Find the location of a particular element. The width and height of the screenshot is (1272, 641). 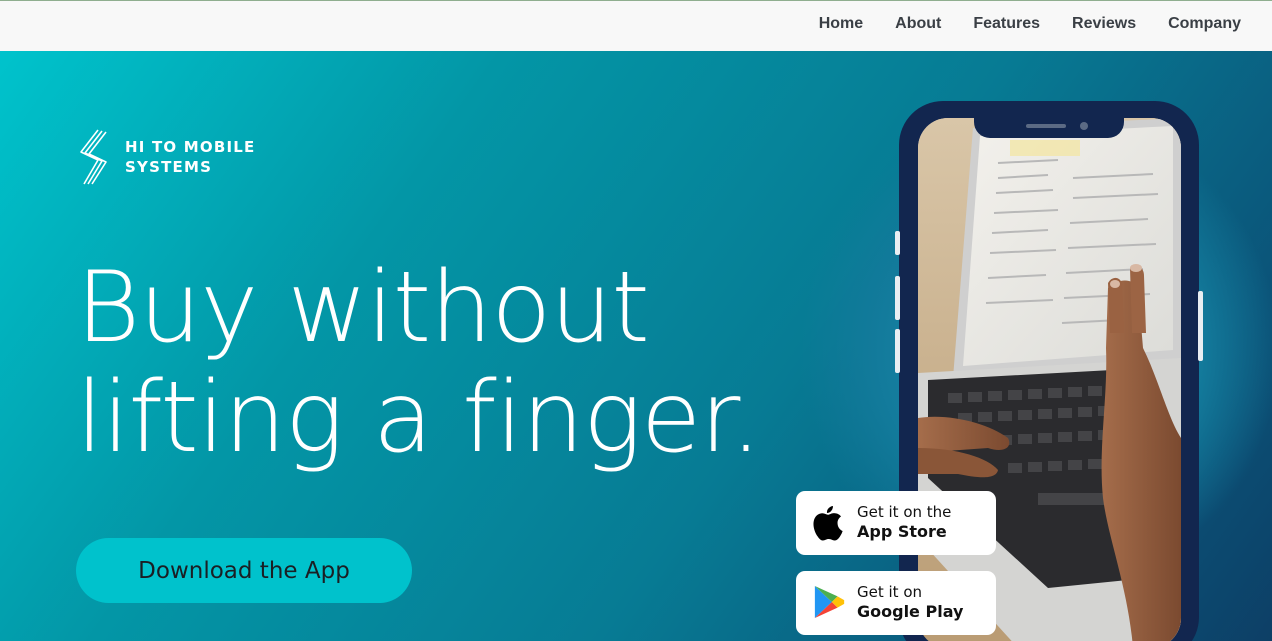

download-app-button: Download the App is located at coordinates (244, 570).